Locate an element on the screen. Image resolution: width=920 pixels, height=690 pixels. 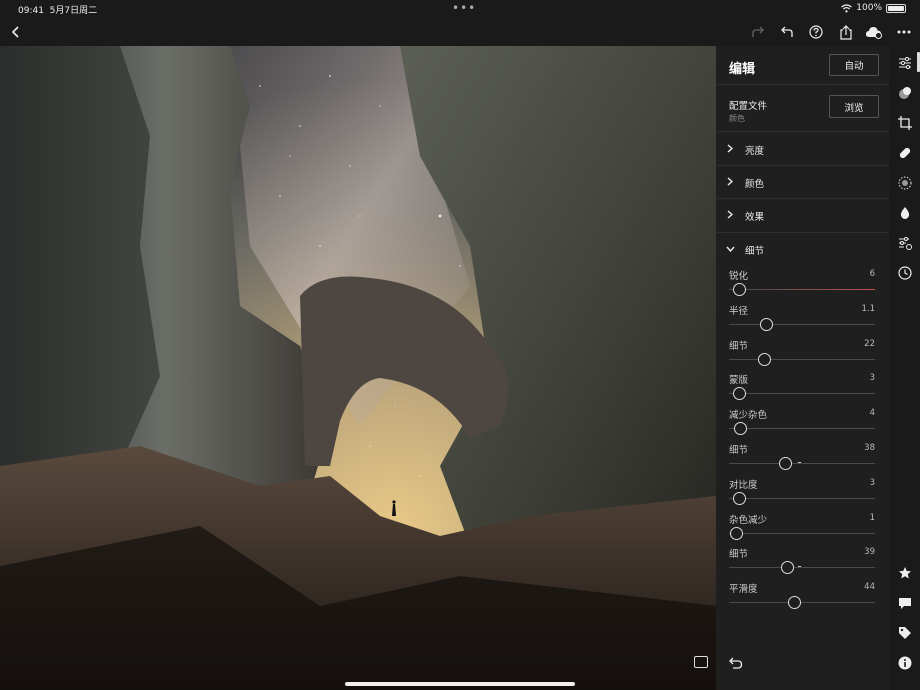
crop-icon is located at coordinates (904, 122).